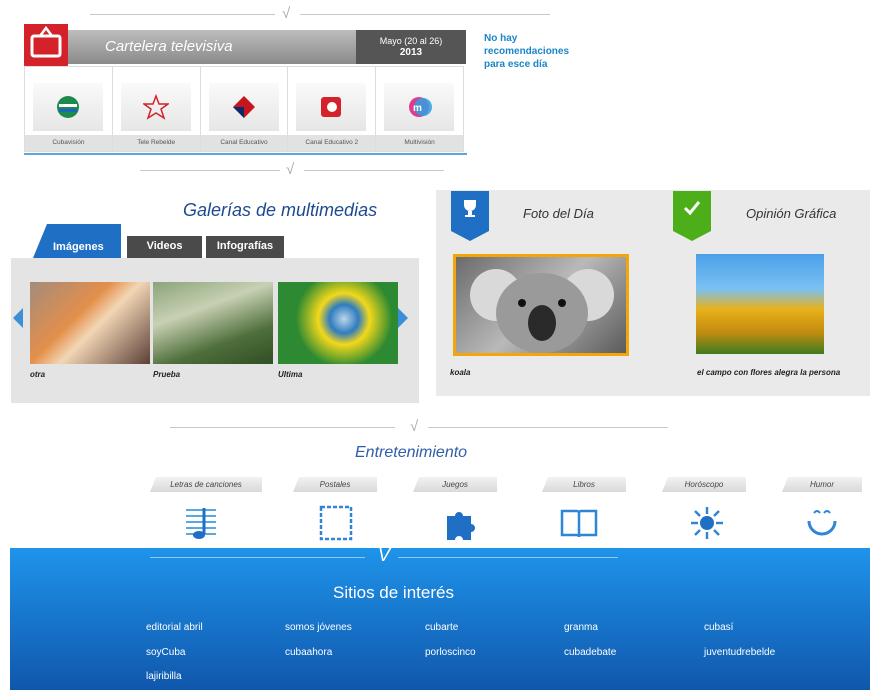 This screenshot has height=690, width=870. Describe the element at coordinates (335, 484) in the screenshot. I see `ent-tab-postales: Postales` at that location.